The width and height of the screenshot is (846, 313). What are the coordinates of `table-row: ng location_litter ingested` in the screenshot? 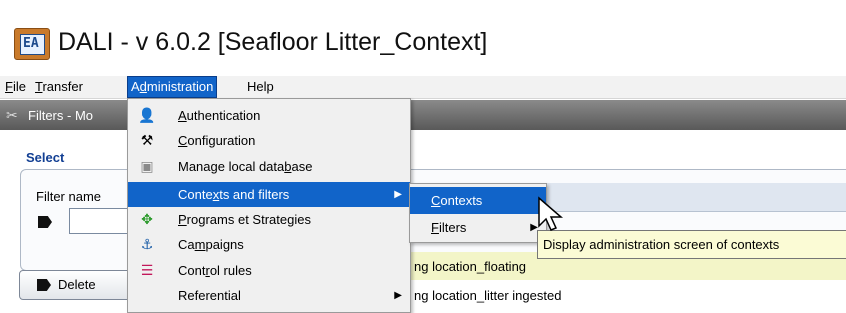 It's located at (628, 296).